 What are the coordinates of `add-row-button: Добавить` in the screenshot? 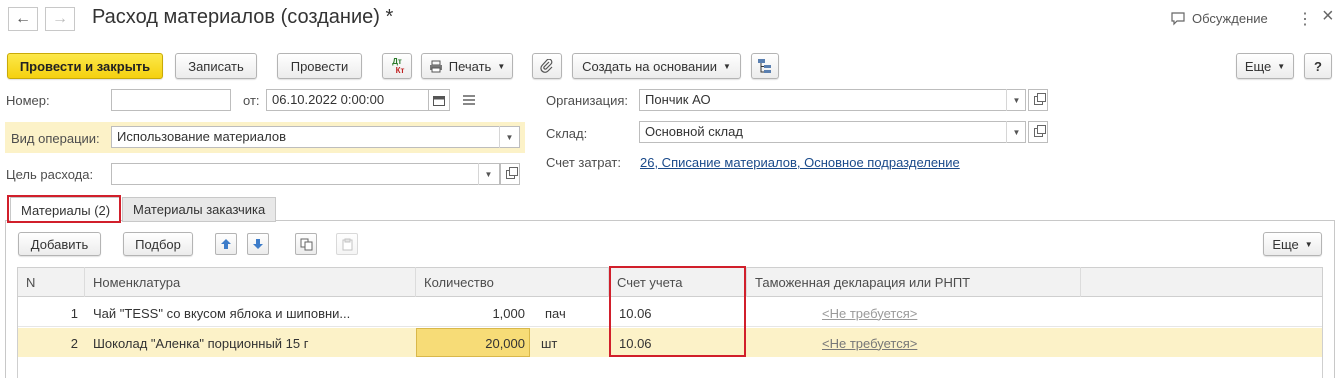 It's located at (59, 244).